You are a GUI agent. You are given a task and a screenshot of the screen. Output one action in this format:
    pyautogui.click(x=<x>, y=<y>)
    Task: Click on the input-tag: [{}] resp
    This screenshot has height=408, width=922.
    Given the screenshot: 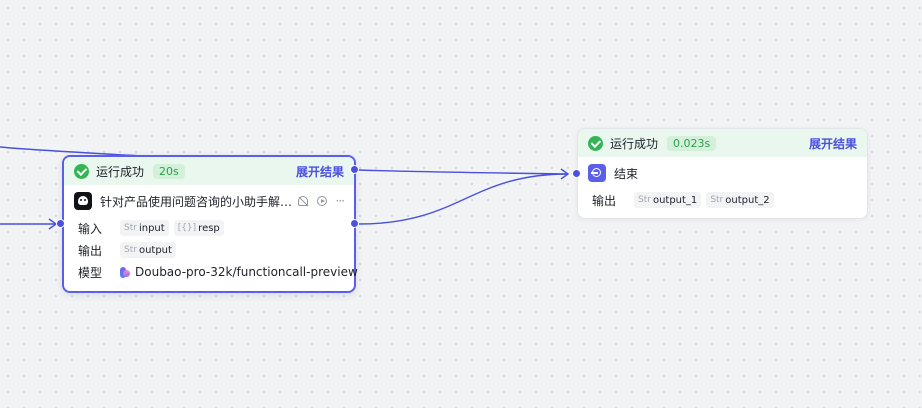 What is the action you would take?
    pyautogui.click(x=198, y=228)
    